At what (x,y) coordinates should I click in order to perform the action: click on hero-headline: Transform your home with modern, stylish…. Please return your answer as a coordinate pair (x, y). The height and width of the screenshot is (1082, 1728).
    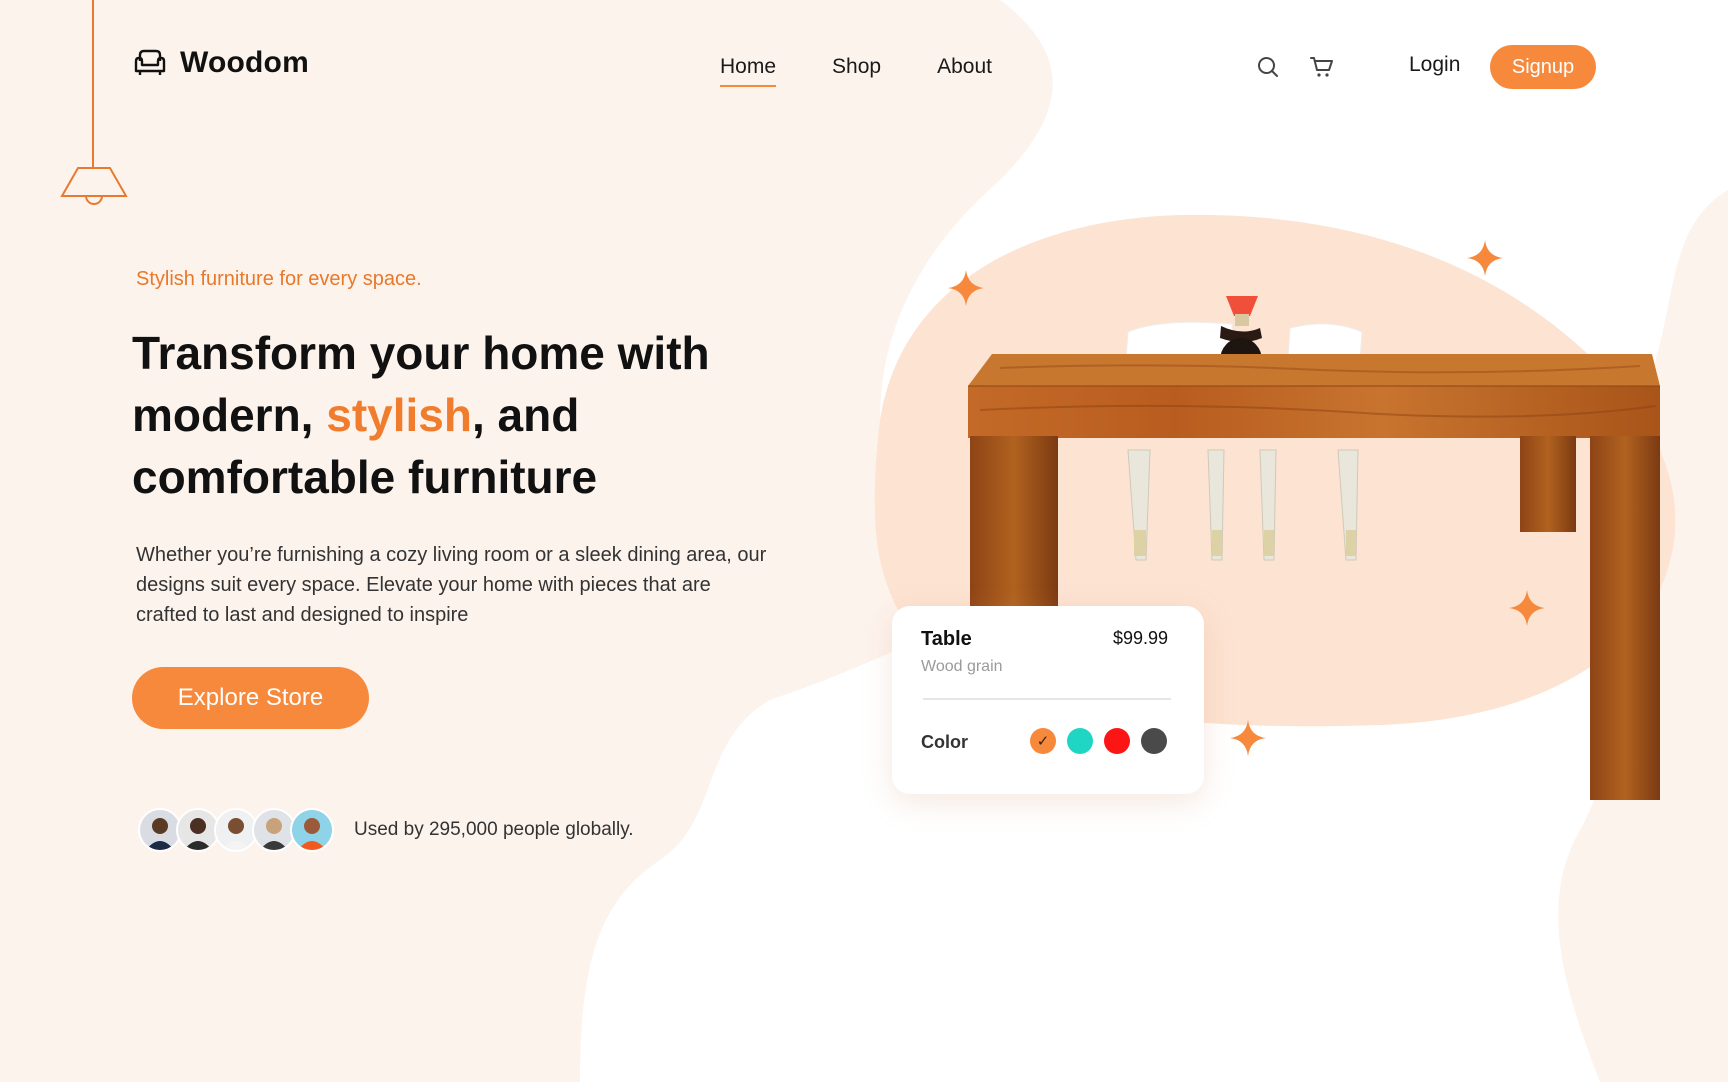
    Looking at the image, I should click on (472, 415).